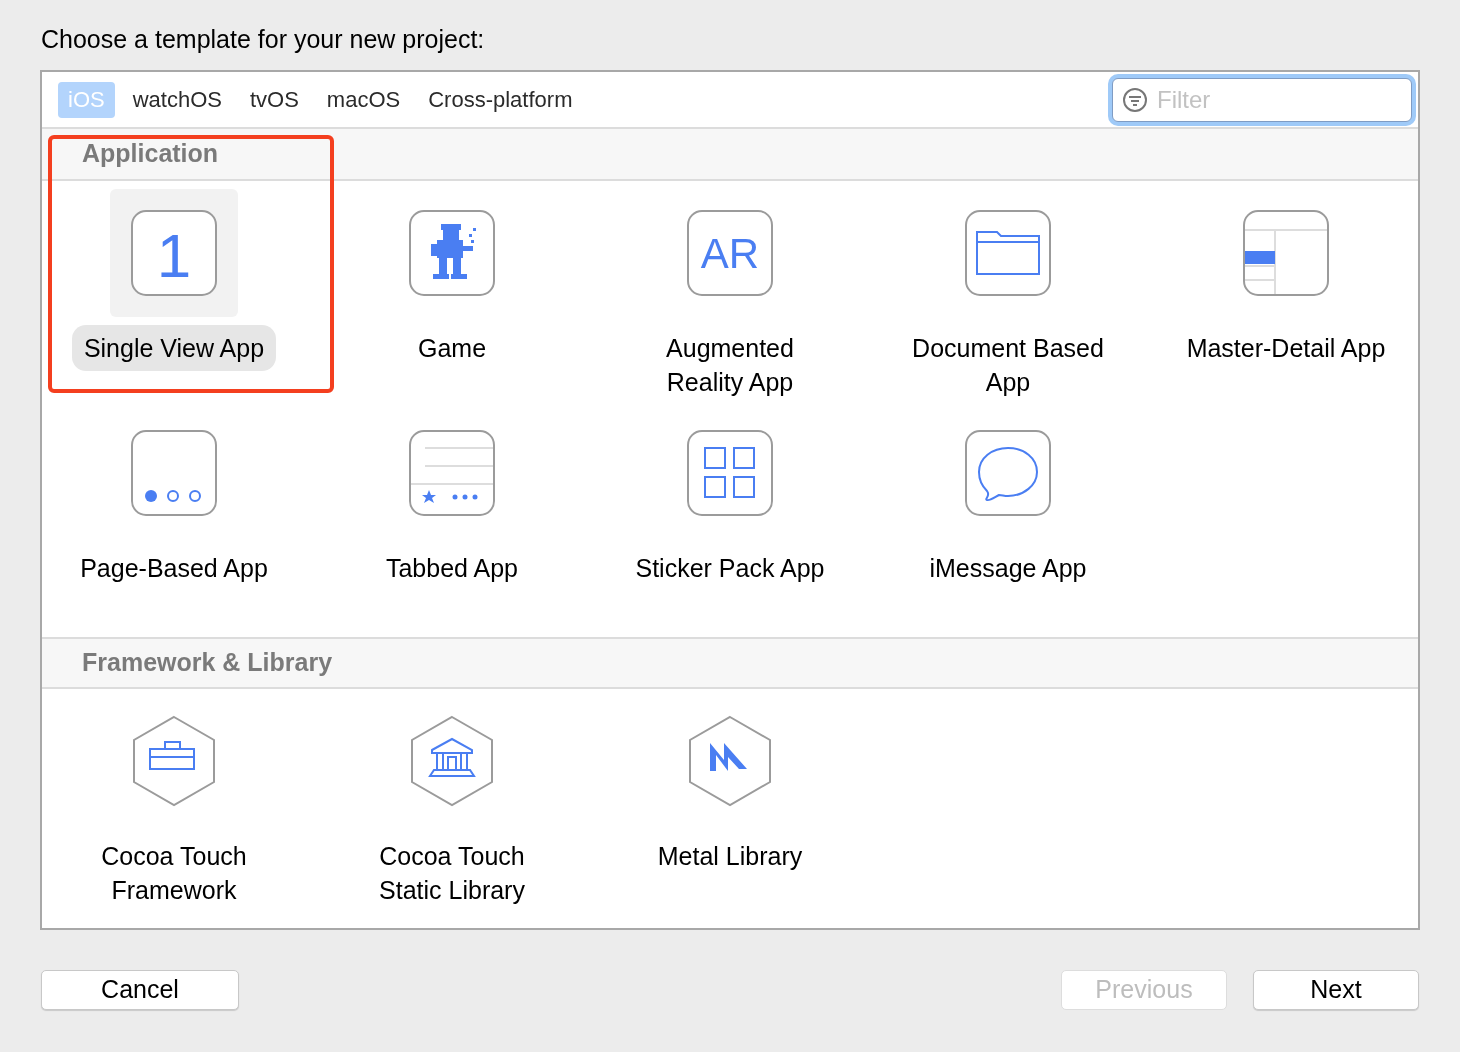 This screenshot has height=1052, width=1460. I want to click on template-label: Game, so click(452, 348).